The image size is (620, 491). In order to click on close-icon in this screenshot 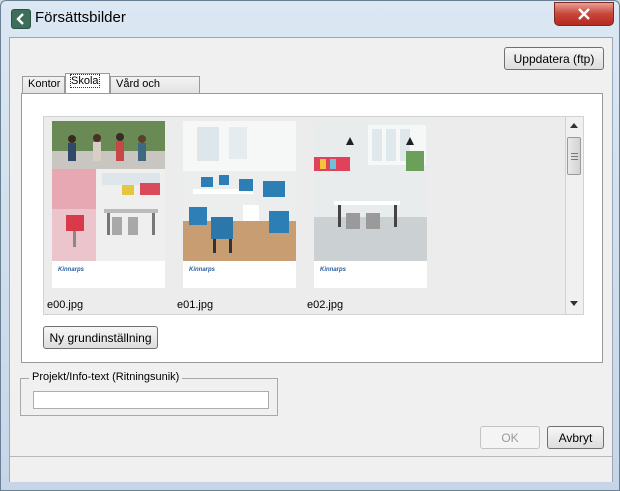, I will do `click(584, 14)`.